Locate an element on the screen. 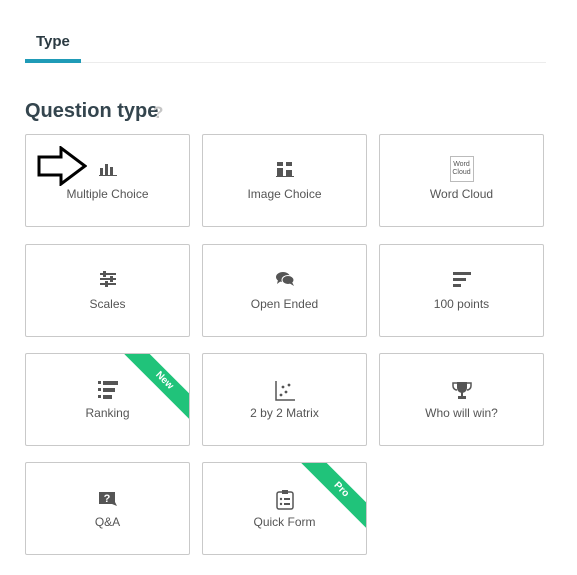 The width and height of the screenshot is (577, 575). active-tab-indicator is located at coordinates (53, 61).